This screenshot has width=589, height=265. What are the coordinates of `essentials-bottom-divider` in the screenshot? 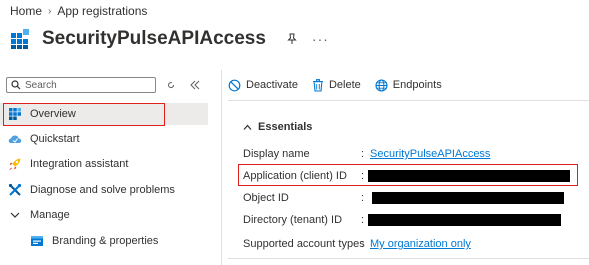 It's located at (408, 258).